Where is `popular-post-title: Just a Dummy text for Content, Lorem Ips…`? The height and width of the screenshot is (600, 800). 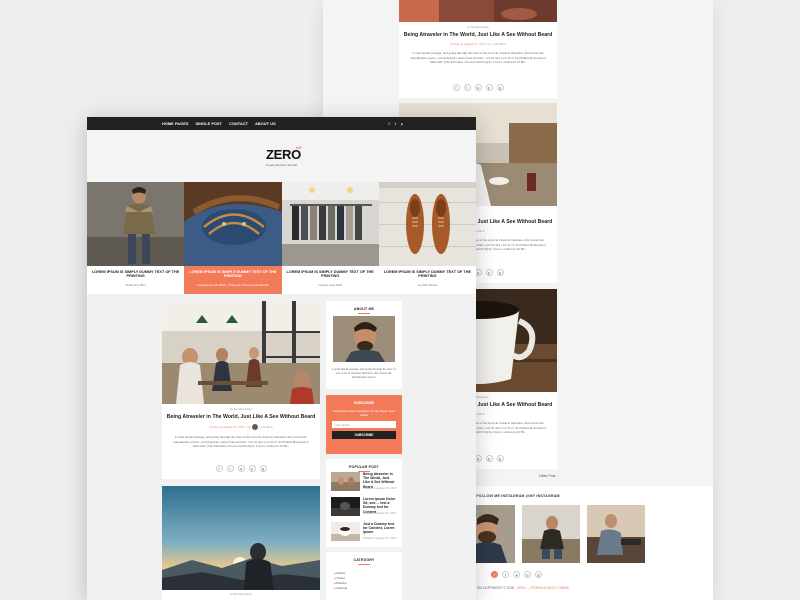
popular-post-title: Just a Dummy text for Content, Lorem Ips… is located at coordinates (380, 528).